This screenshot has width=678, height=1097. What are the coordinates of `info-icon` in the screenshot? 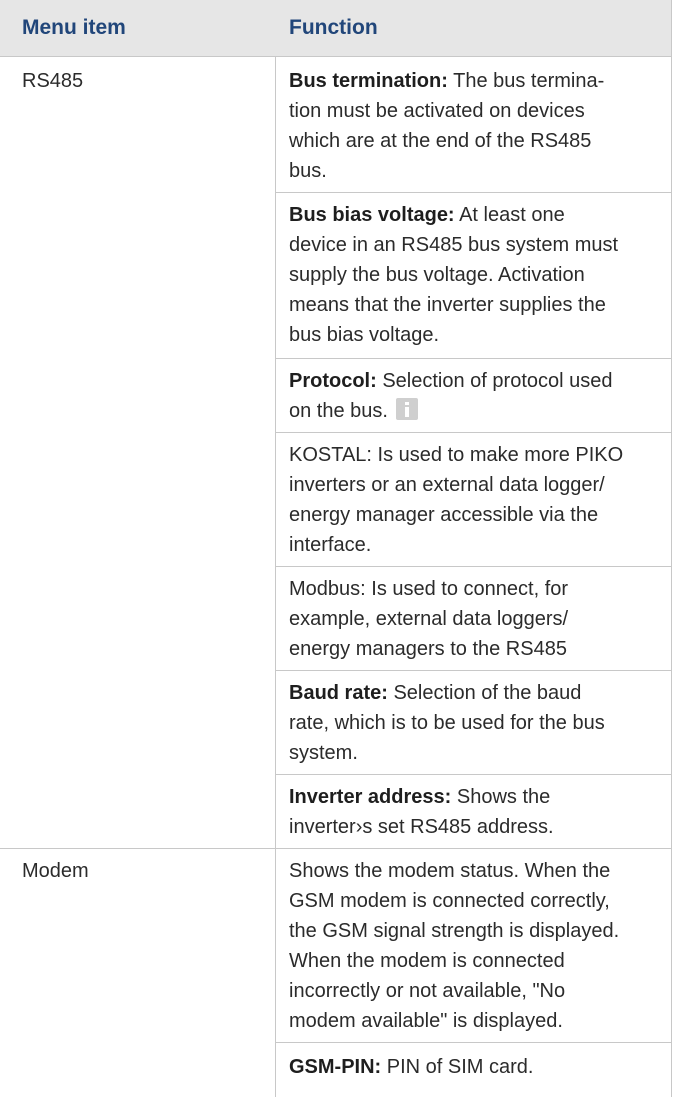 It's located at (406, 409).